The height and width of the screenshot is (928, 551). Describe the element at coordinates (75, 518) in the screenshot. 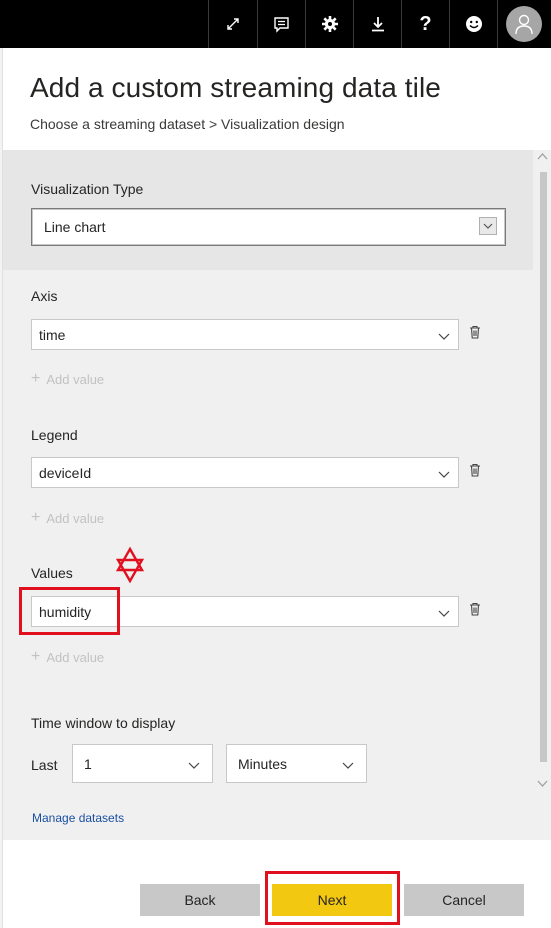

I see `legend-add-value-label: Add value` at that location.